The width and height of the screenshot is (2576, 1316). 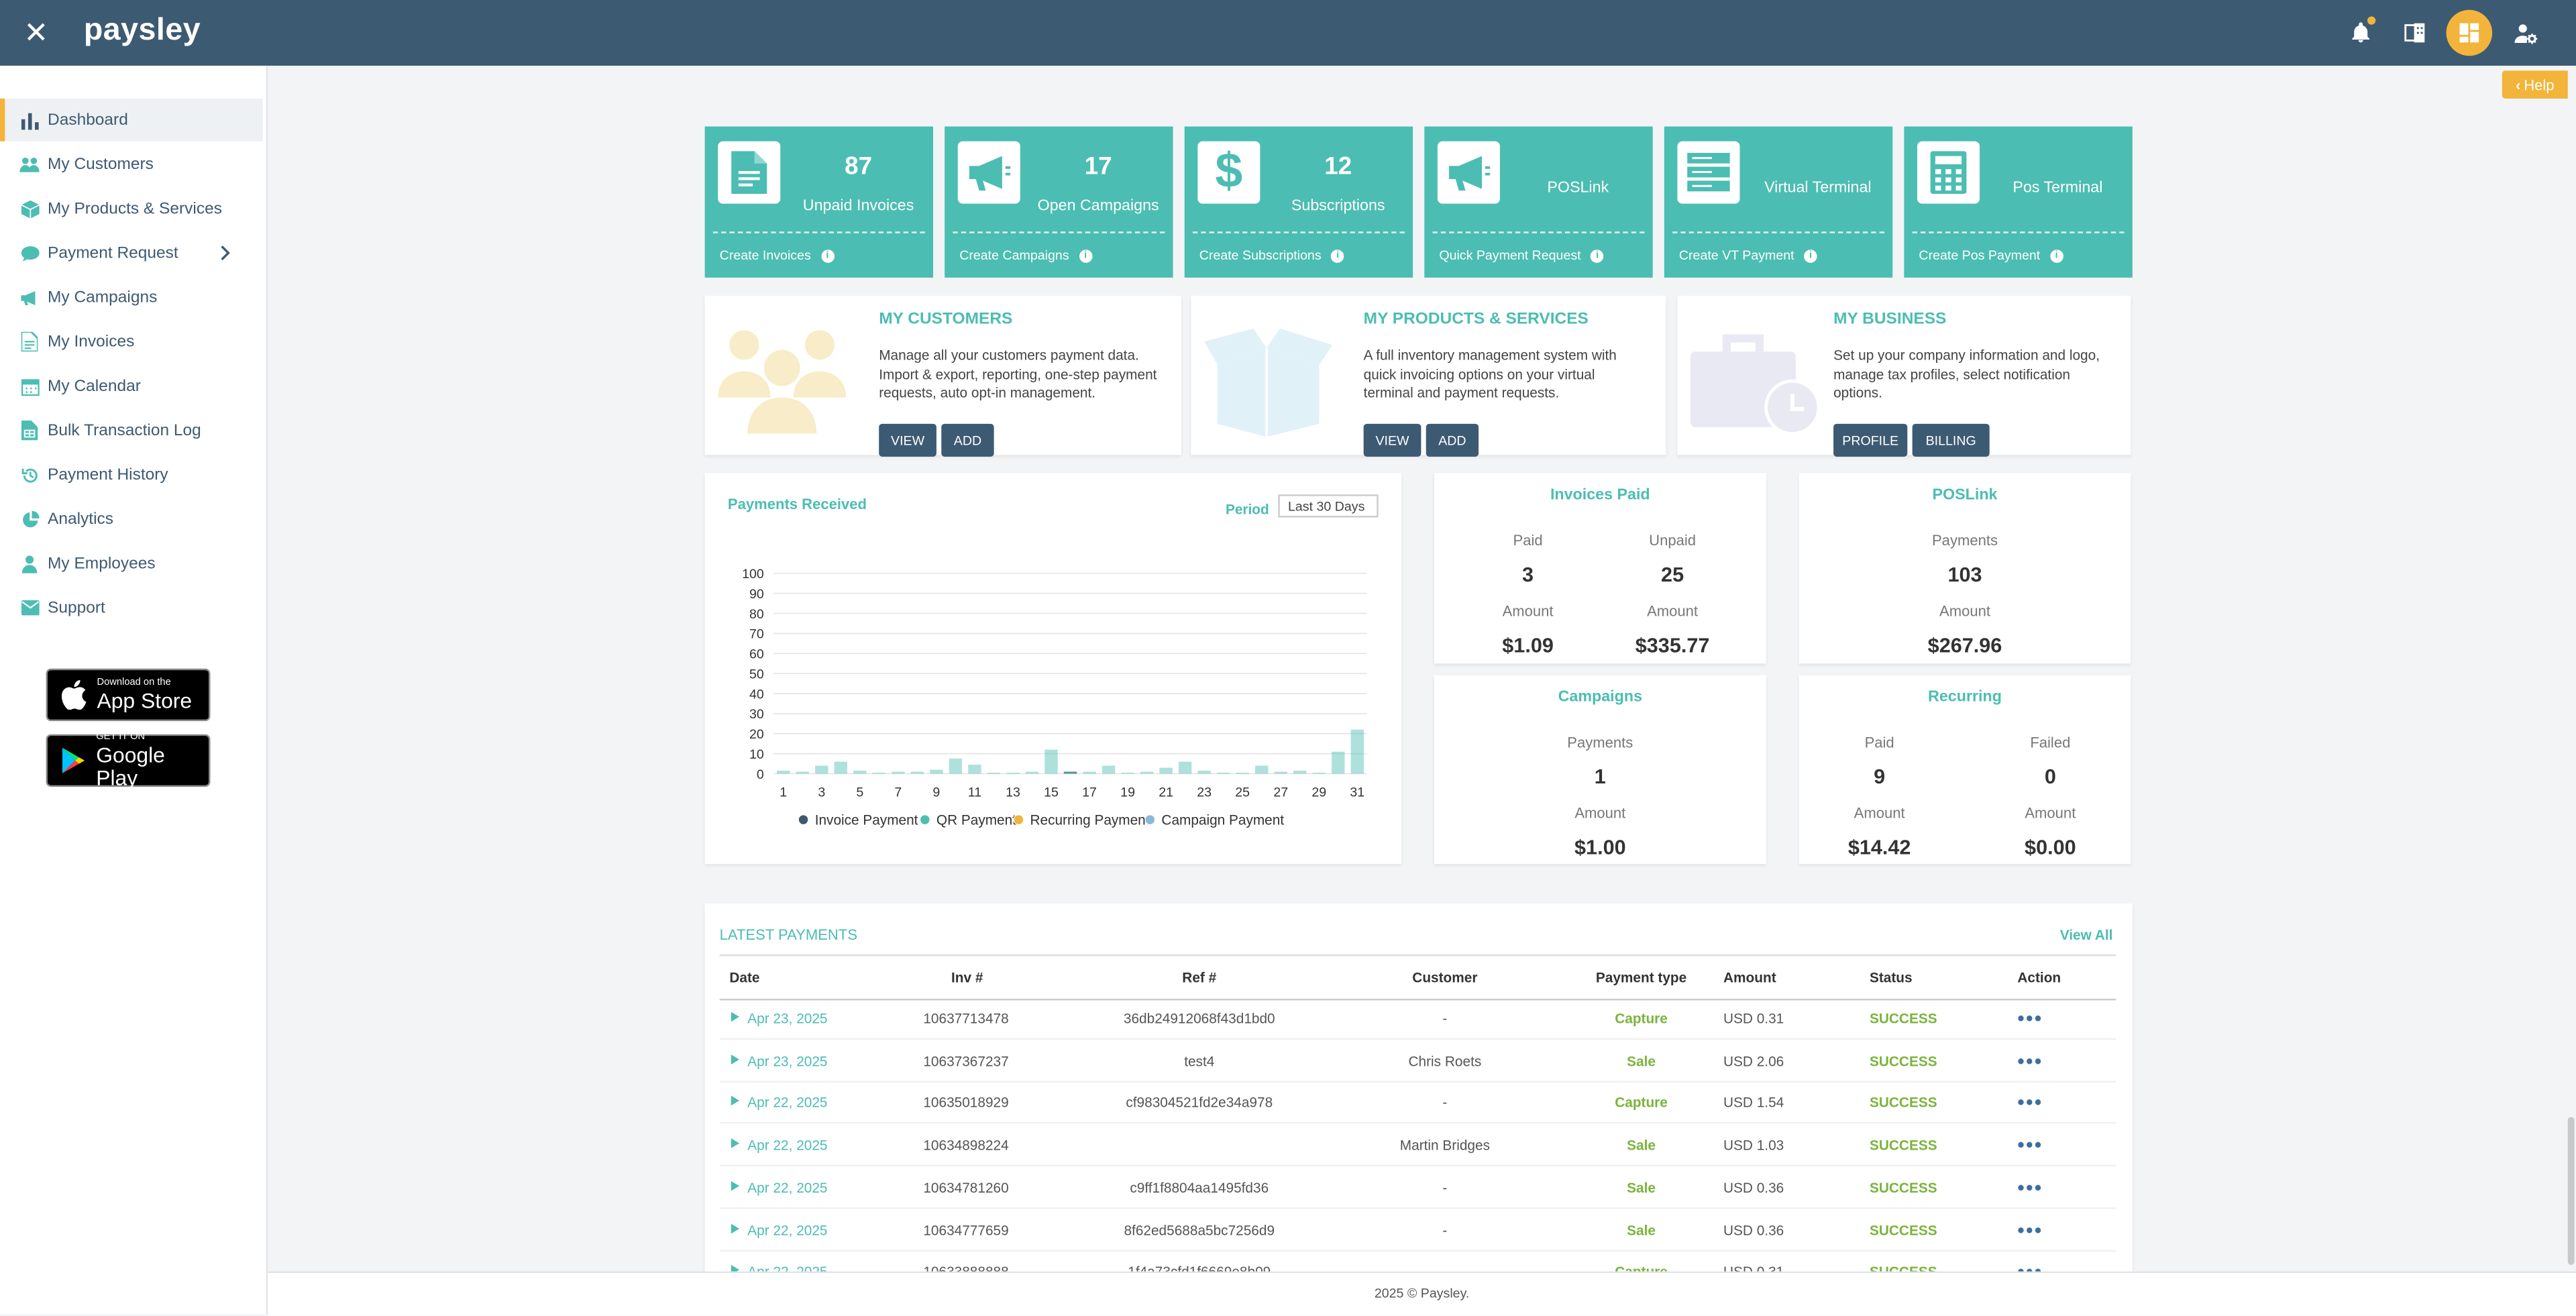 What do you see at coordinates (936, 793) in the screenshot?
I see `x-tick-label: 9` at bounding box center [936, 793].